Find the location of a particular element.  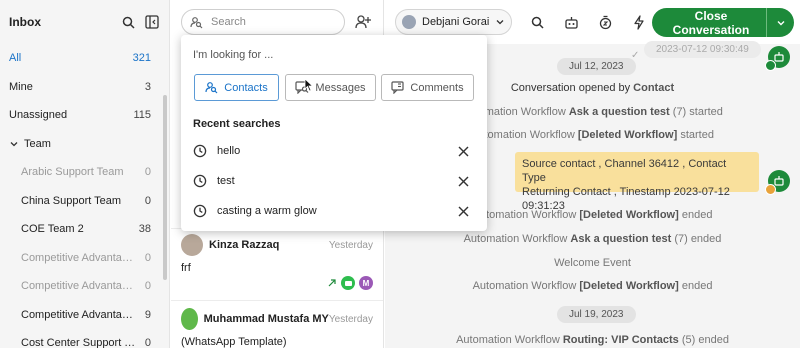

sidebar-item-unassigned: Unassigned 115 is located at coordinates (84, 115).